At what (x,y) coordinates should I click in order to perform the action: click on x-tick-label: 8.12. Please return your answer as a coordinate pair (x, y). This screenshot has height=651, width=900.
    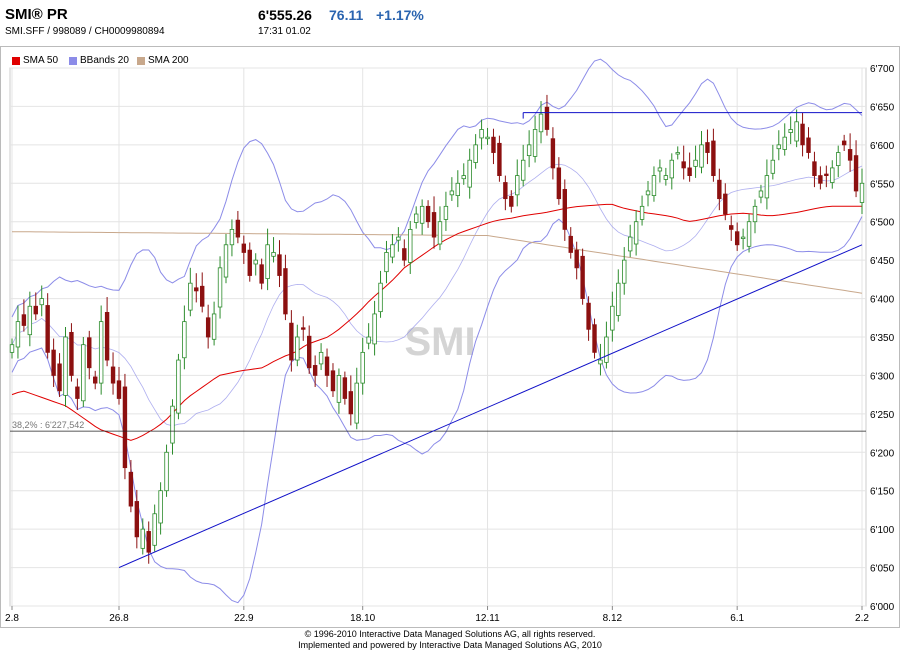
    Looking at the image, I should click on (613, 618).